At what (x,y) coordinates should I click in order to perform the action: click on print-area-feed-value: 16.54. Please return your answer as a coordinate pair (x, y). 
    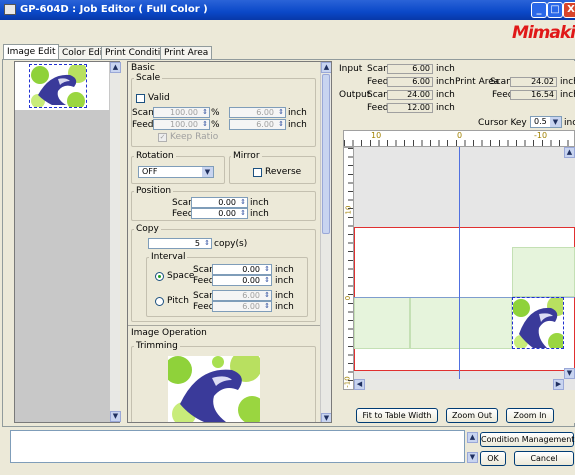
    Looking at the image, I should click on (533, 95).